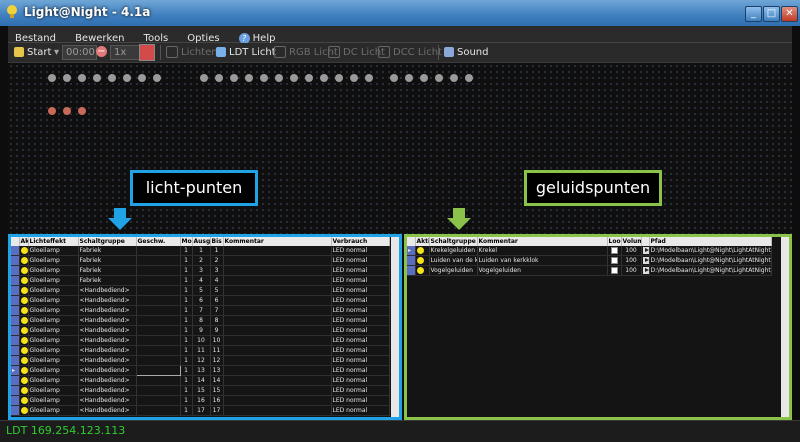  I want to click on loop-checkbox, so click(614, 260).